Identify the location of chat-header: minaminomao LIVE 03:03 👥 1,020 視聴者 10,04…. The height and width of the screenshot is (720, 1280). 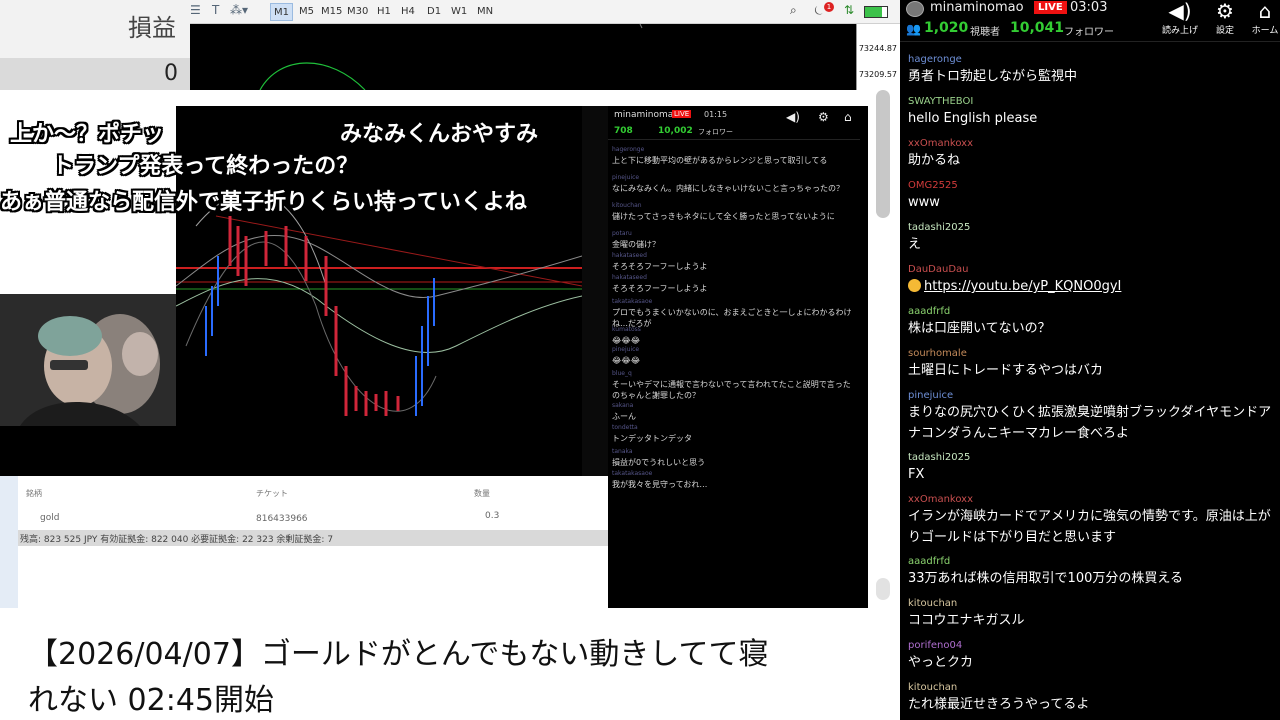
(1090, 21).